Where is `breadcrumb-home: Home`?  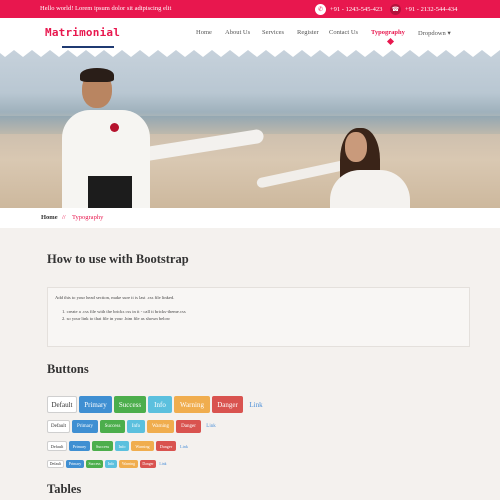
breadcrumb-home: Home is located at coordinates (49, 217).